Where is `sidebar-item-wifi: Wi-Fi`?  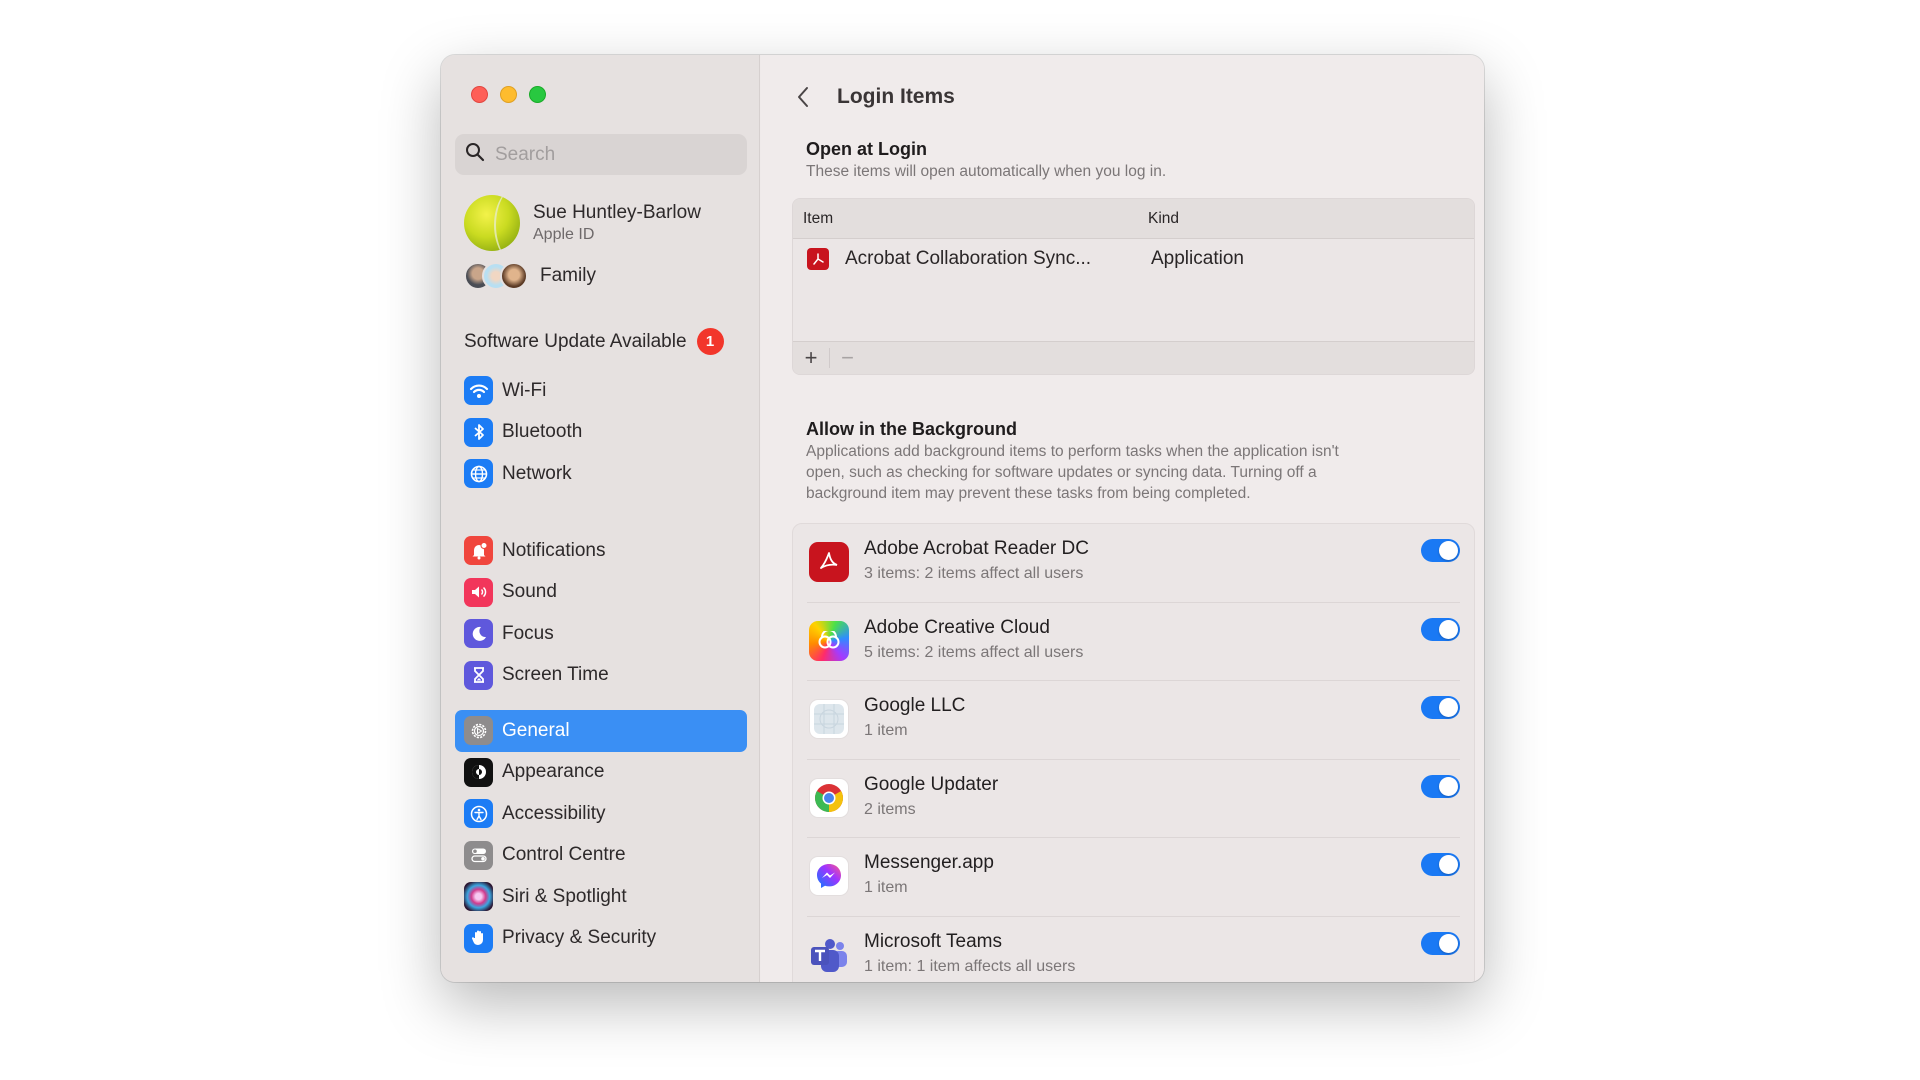 sidebar-item-wifi: Wi-Fi is located at coordinates (601, 391).